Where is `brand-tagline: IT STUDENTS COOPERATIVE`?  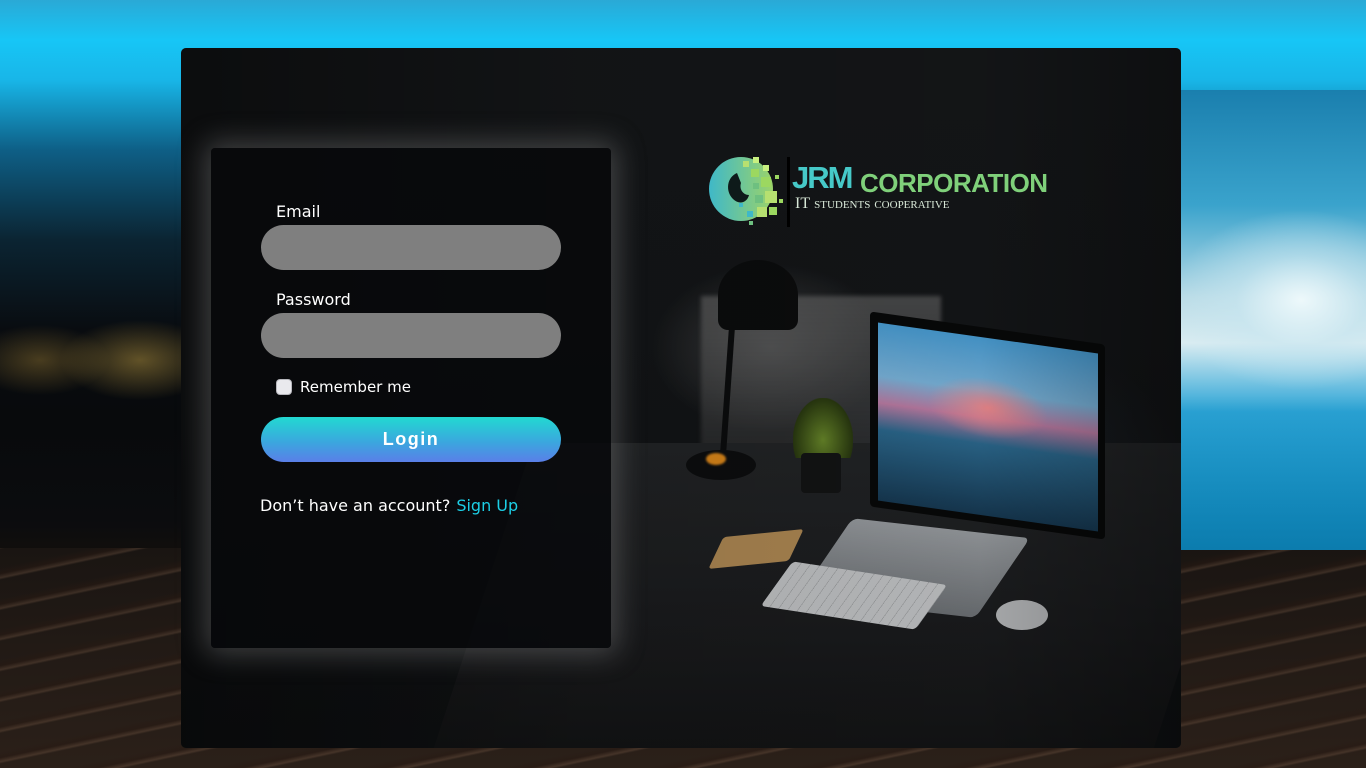
brand-tagline: IT STUDENTS COOPERATIVE is located at coordinates (925, 204).